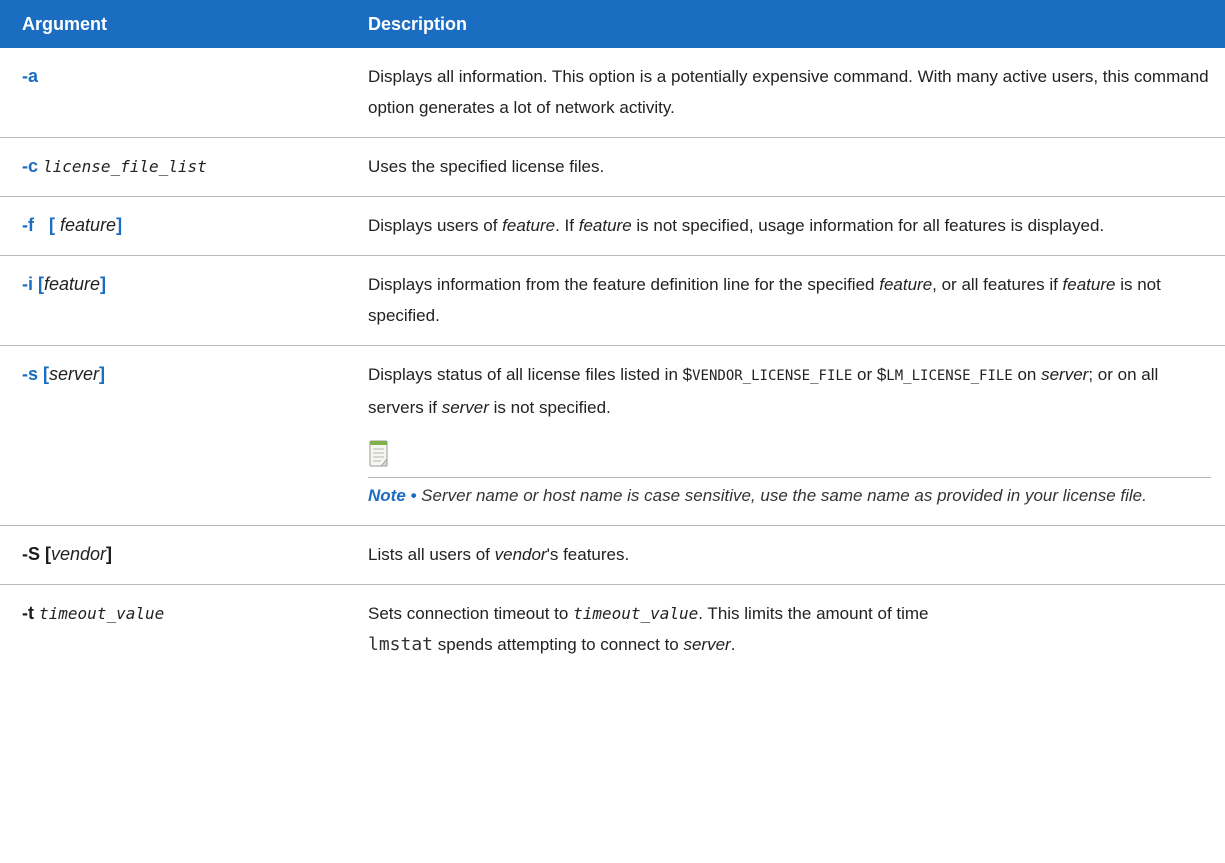 The image size is (1225, 863). I want to click on env-variable: LM_LICENSE_FILE, so click(949, 376).